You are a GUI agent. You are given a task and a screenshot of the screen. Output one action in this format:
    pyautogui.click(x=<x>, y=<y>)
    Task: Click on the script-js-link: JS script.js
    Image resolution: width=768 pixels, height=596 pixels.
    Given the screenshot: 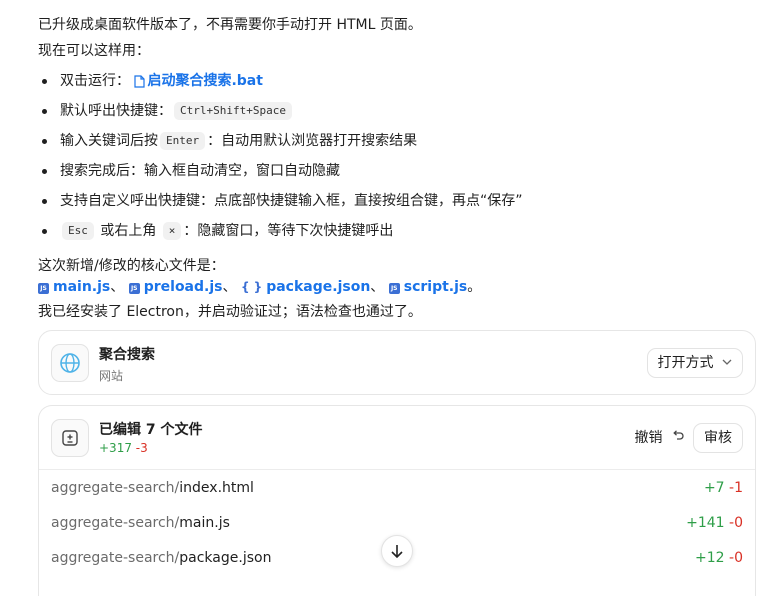 What is the action you would take?
    pyautogui.click(x=427, y=287)
    